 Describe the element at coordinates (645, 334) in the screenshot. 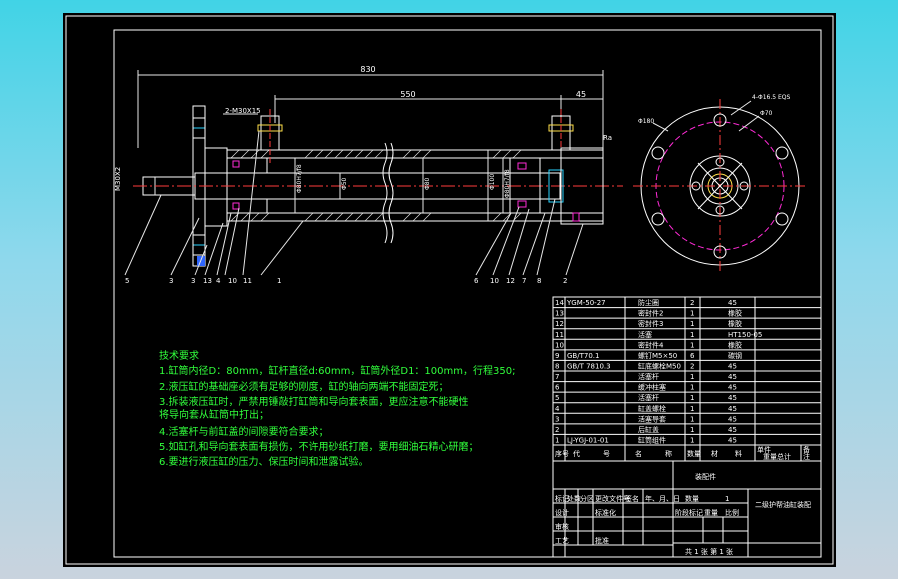

I see `bom-cell: 活塞` at that location.